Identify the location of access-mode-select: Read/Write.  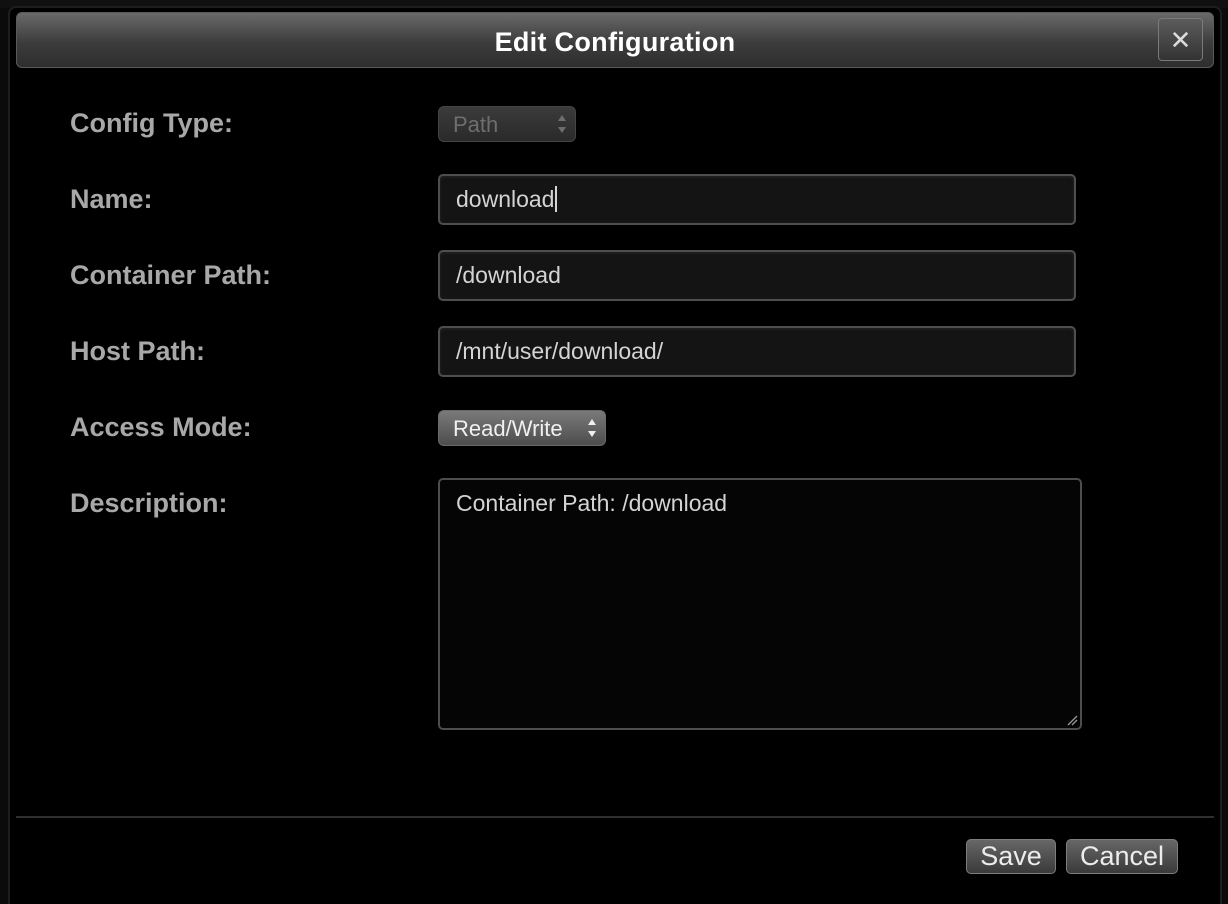
(522, 428).